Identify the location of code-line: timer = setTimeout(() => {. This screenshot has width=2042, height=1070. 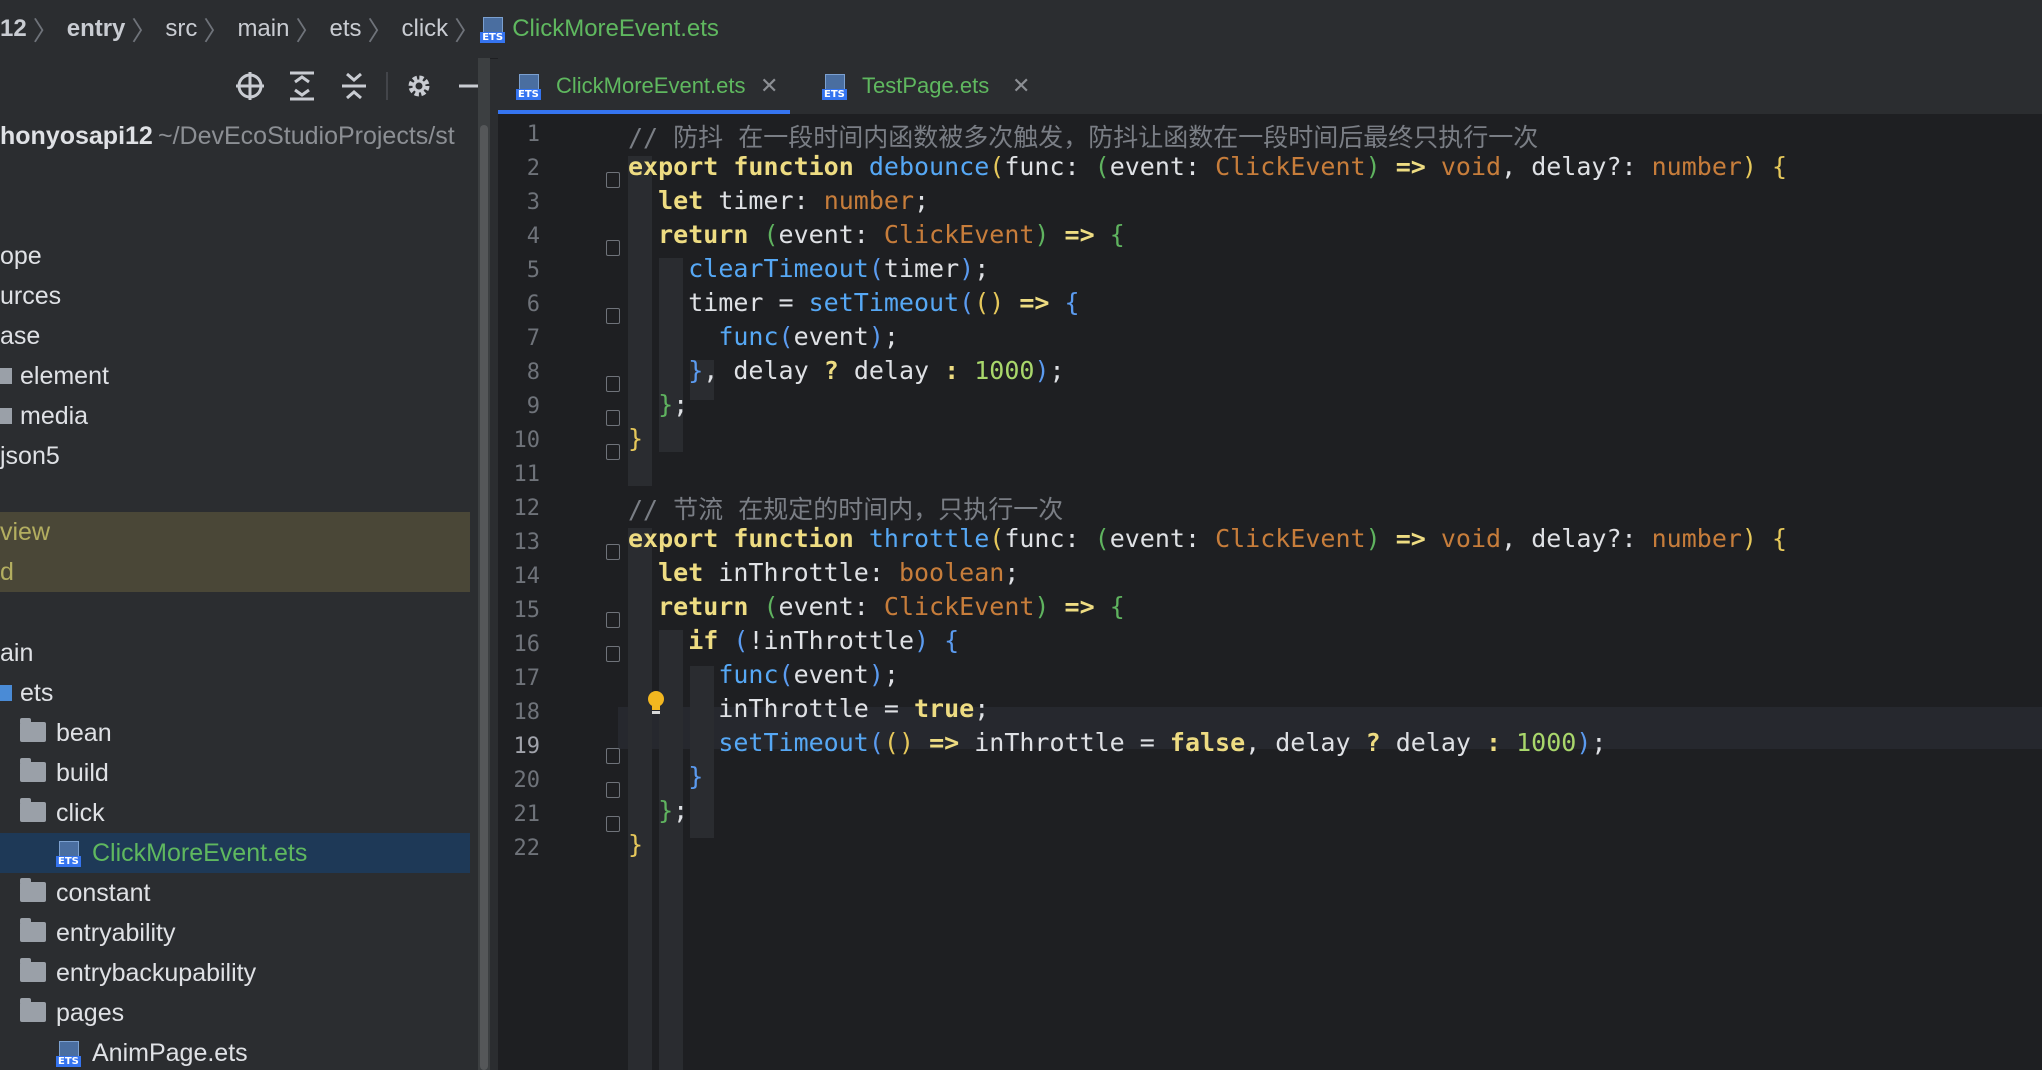
(854, 302).